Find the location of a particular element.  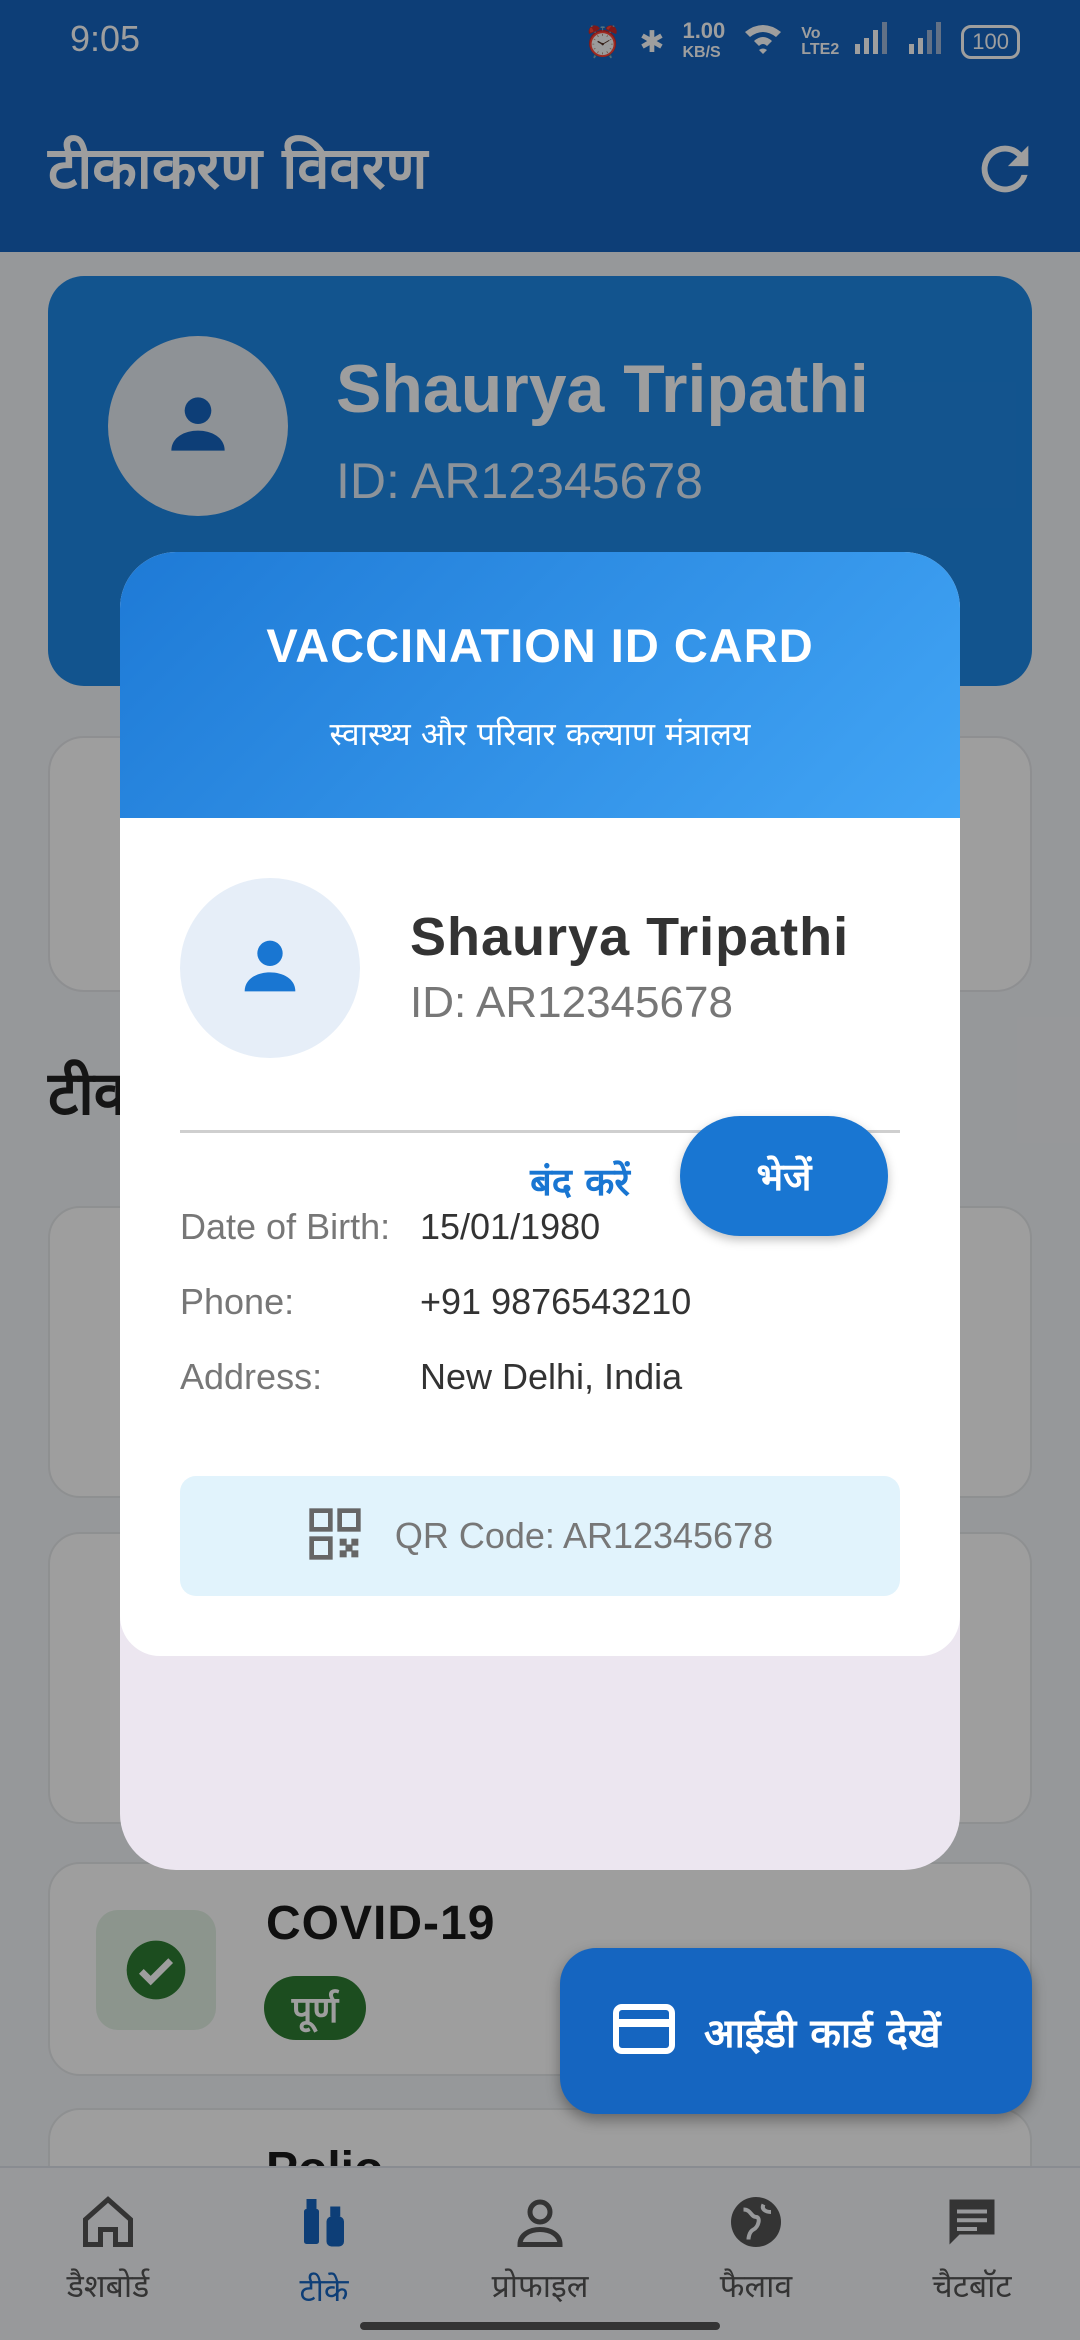

view-id-card-button: आईडी कार्ड देखें is located at coordinates (796, 2031).